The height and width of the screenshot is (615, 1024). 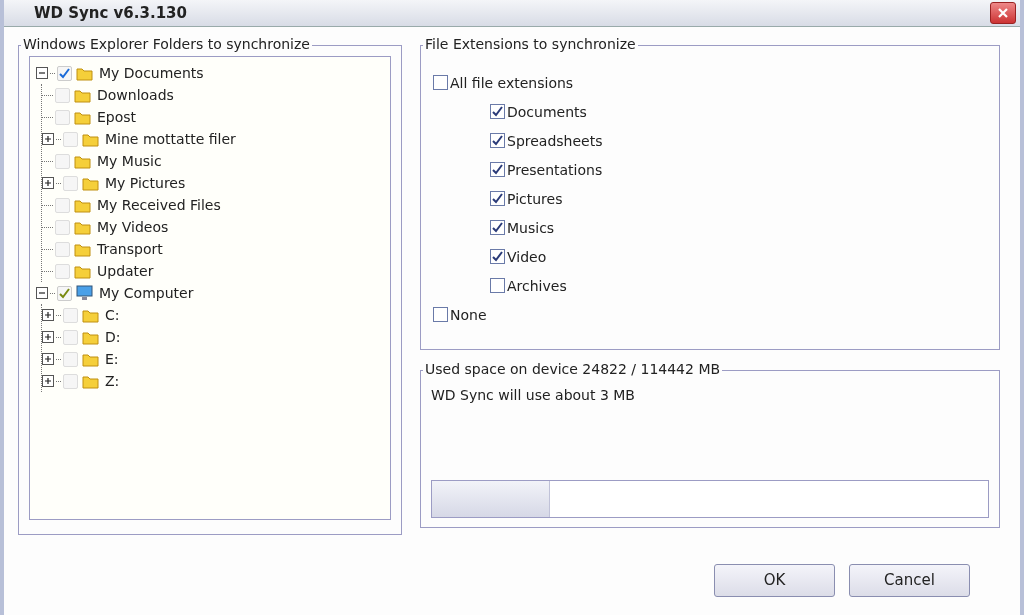 I want to click on tree-item: Z:, so click(x=112, y=381).